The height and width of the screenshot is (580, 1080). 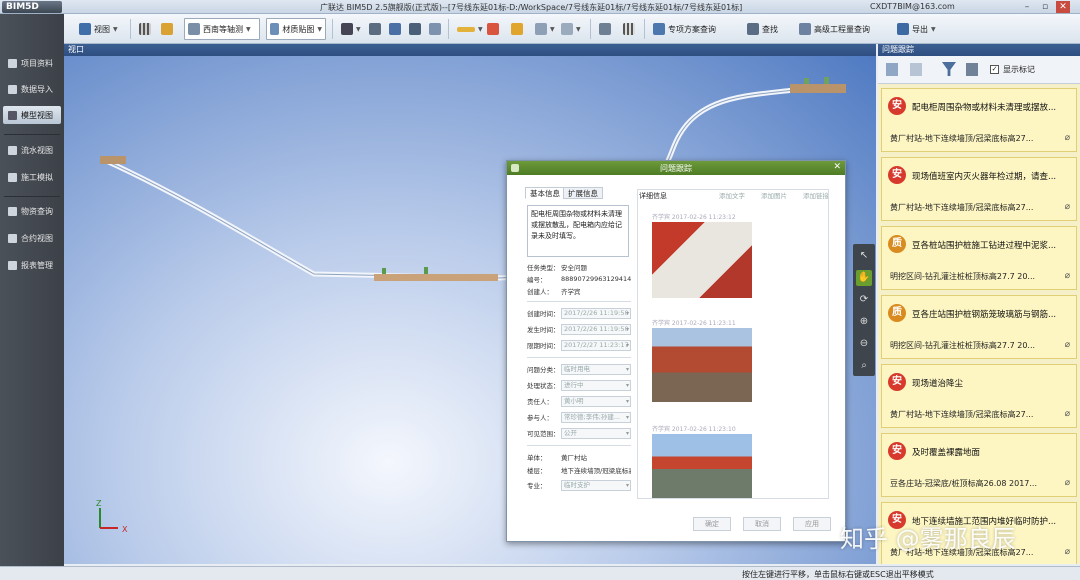 I want to click on nav-item-flow-view: 流水视图, so click(x=32, y=150).